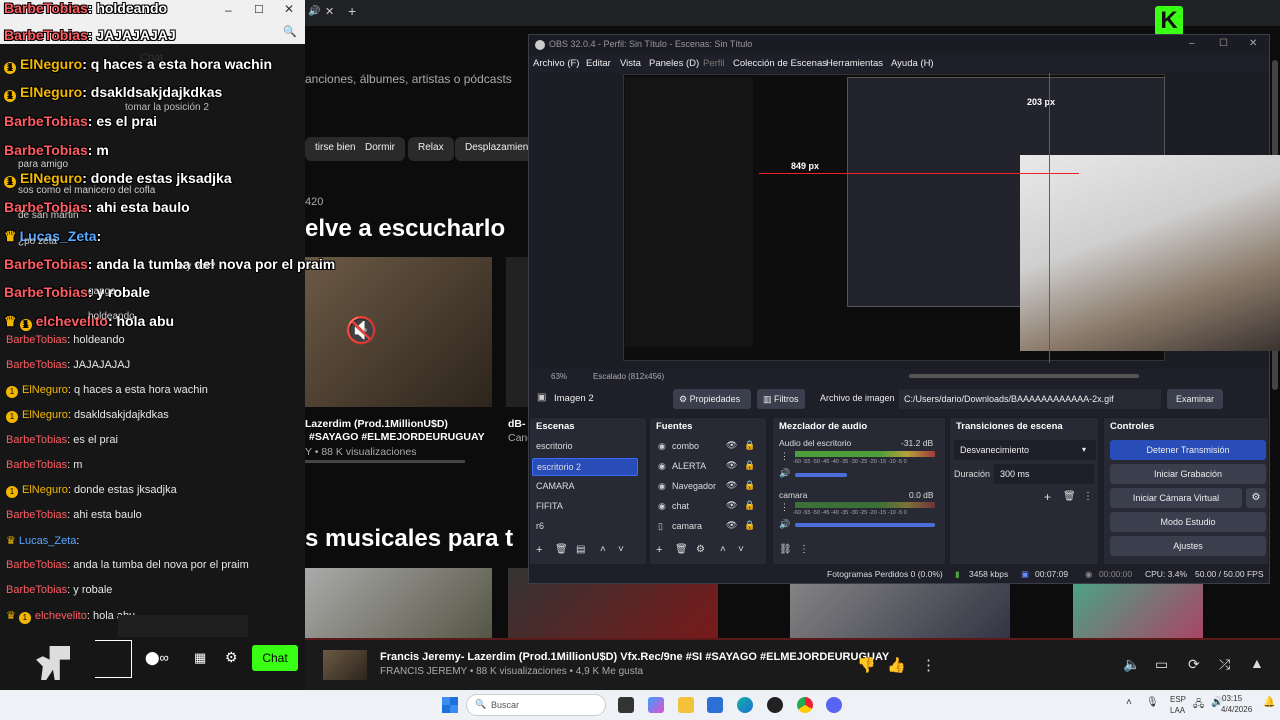  What do you see at coordinates (674, 63) in the screenshot?
I see `menu-paneles: Paneles (D)` at bounding box center [674, 63].